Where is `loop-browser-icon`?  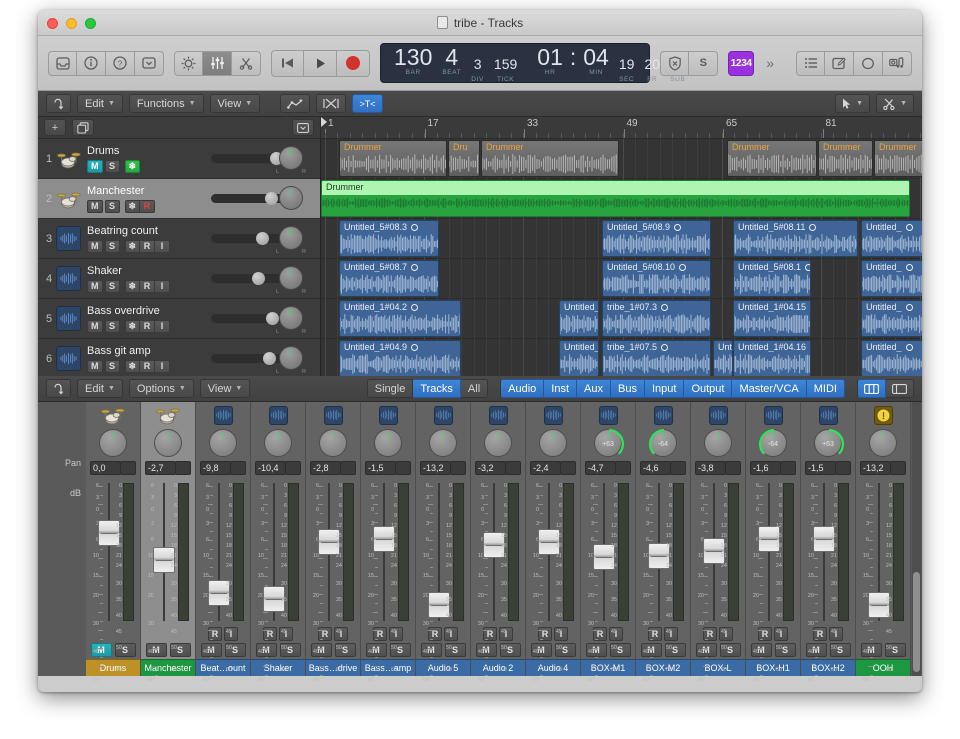 loop-browser-icon is located at coordinates (868, 63).